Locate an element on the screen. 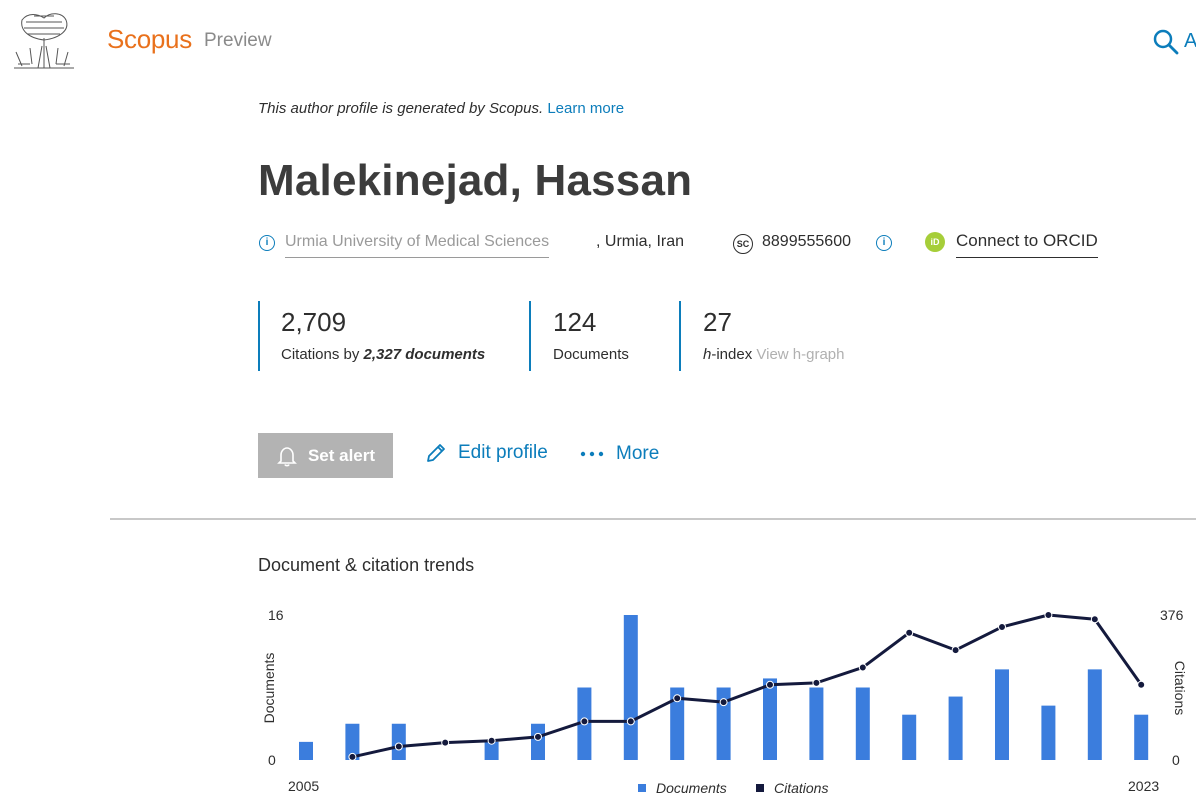 The width and height of the screenshot is (1196, 798). citations-point-2011 is located at coordinates (584, 721).